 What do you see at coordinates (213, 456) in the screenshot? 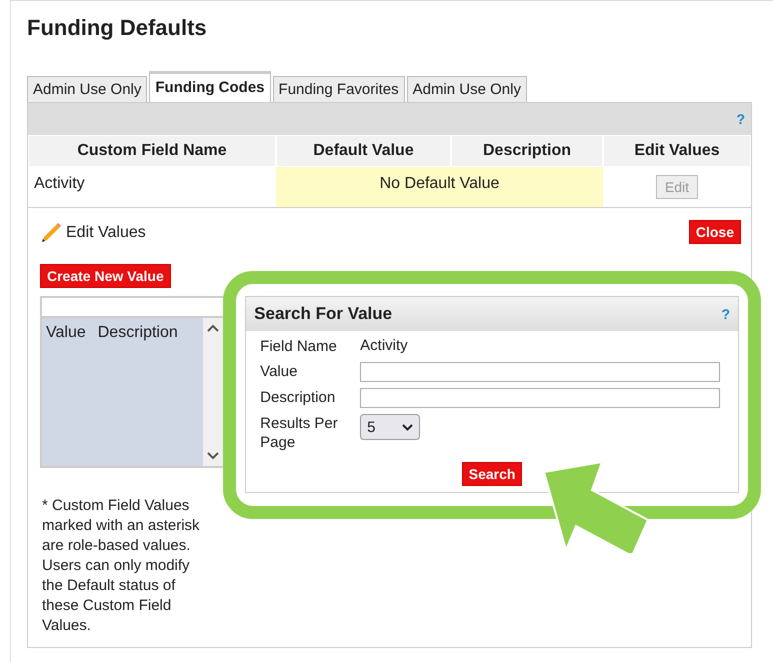
I see `down-chevron-icon` at bounding box center [213, 456].